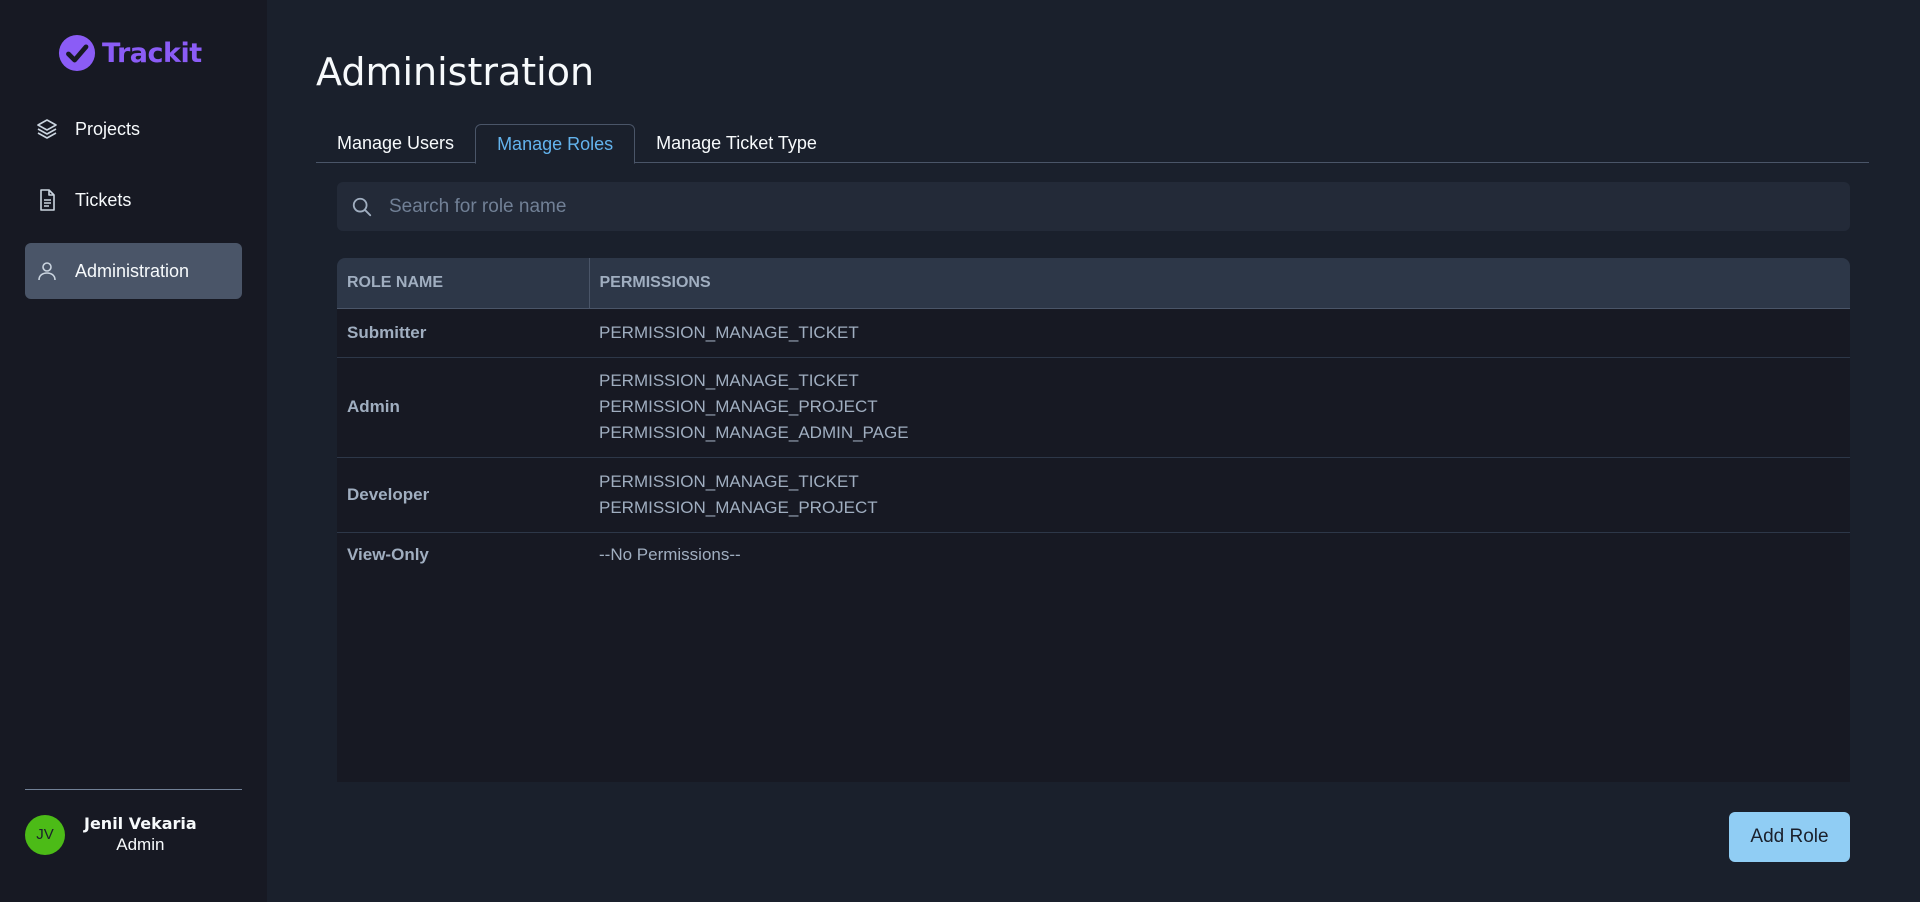  I want to click on document-icon, so click(47, 200).